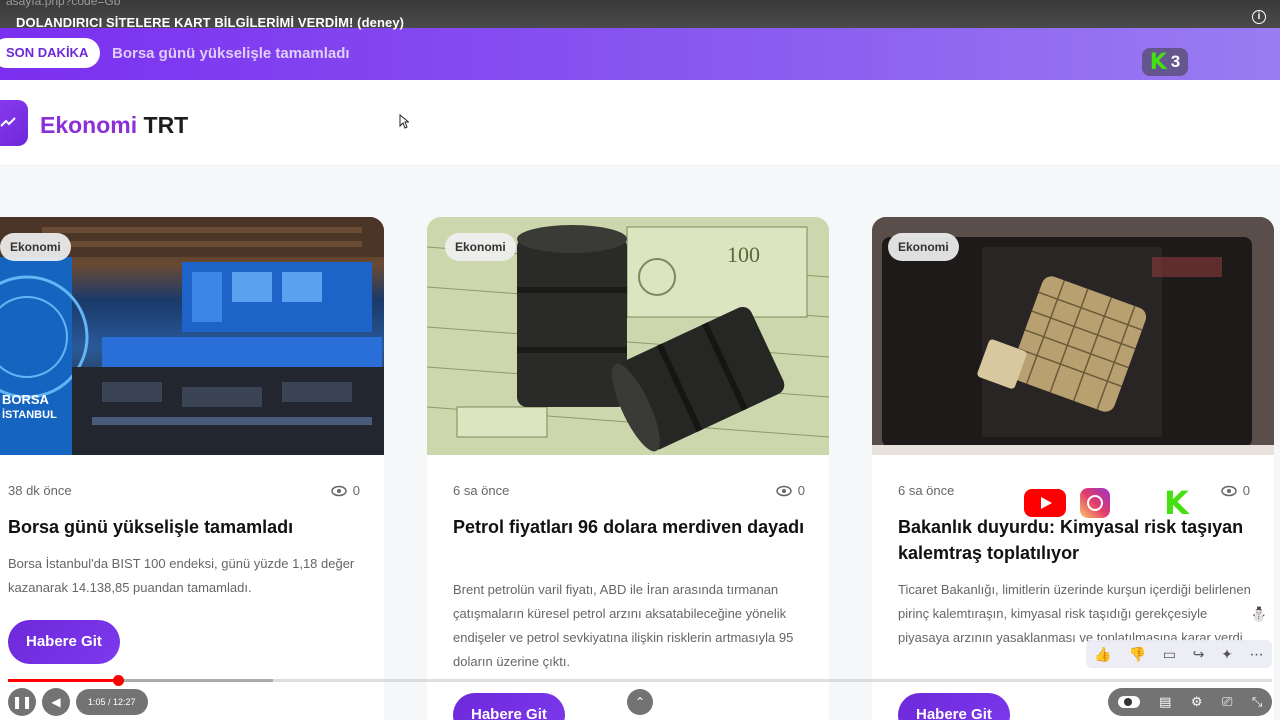 This screenshot has height=720, width=1280. I want to click on image-text-borsa: BORSA, so click(25, 399).